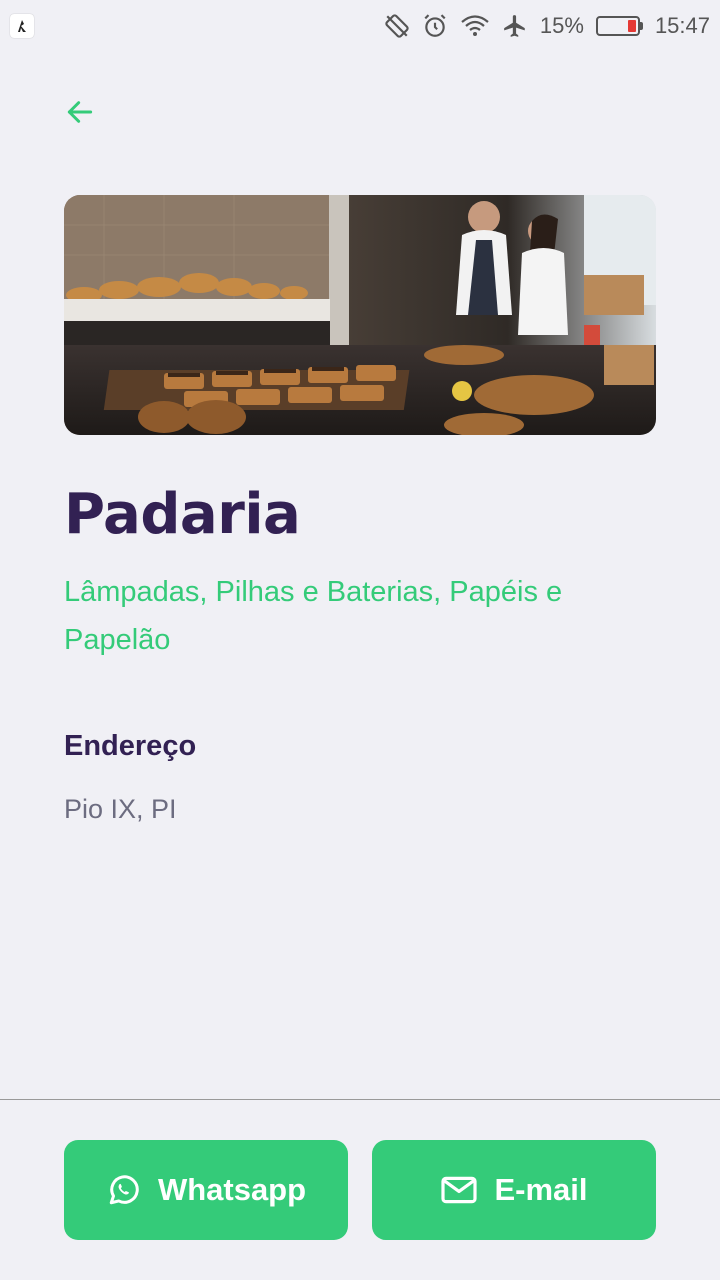 Image resolution: width=720 pixels, height=1280 pixels. Describe the element at coordinates (360, 1099) in the screenshot. I see `footer-divider` at that location.